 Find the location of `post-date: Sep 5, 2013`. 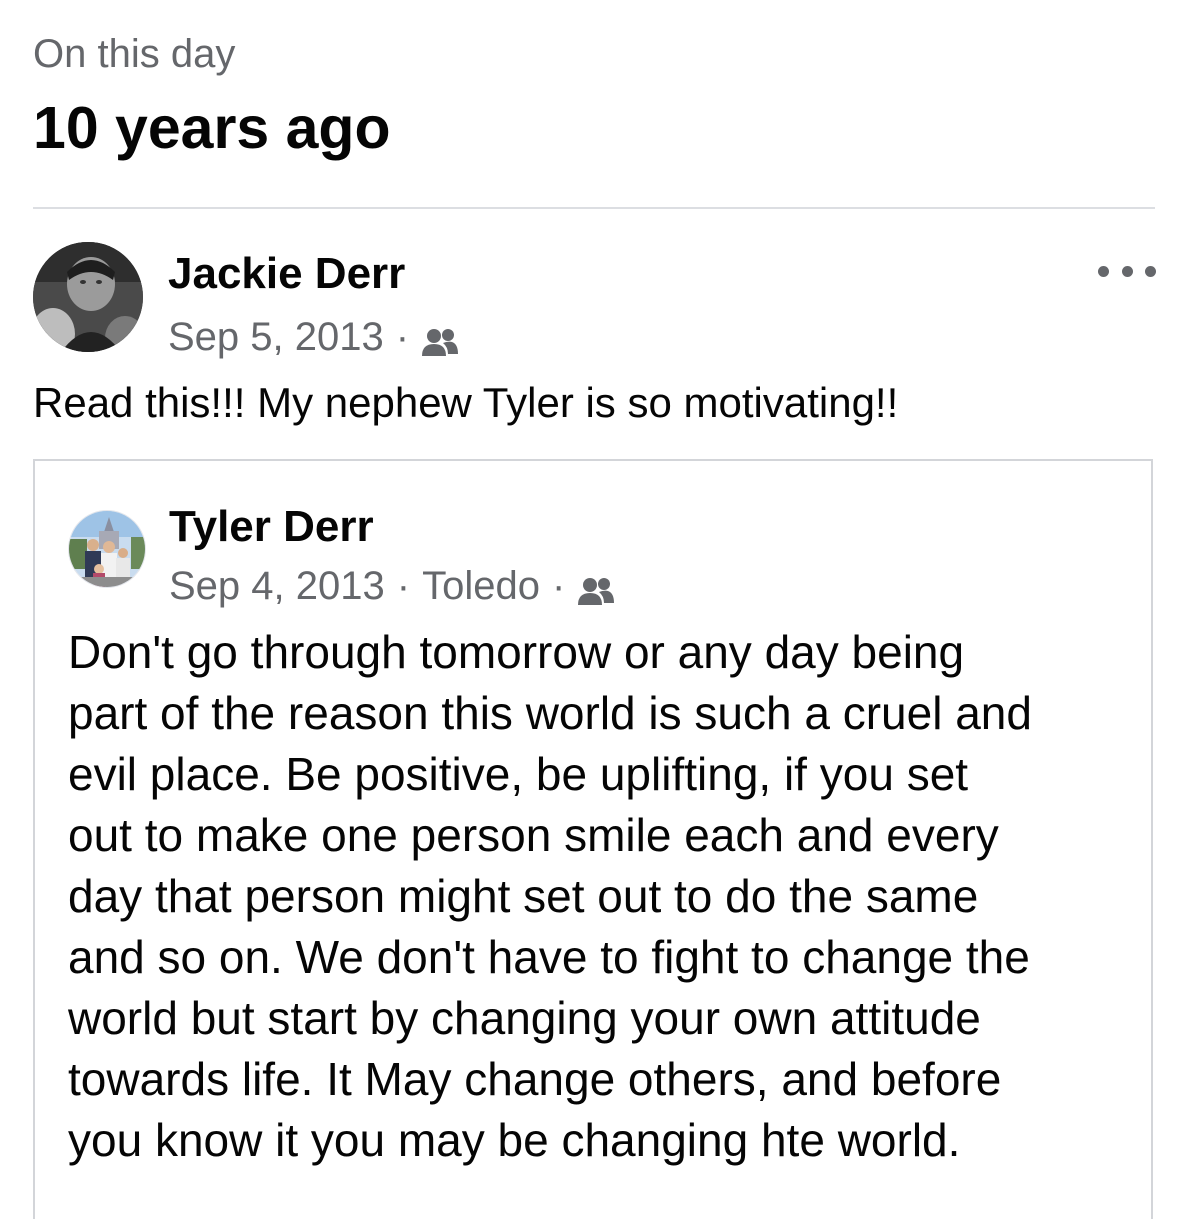

post-date: Sep 5, 2013 is located at coordinates (276, 337).